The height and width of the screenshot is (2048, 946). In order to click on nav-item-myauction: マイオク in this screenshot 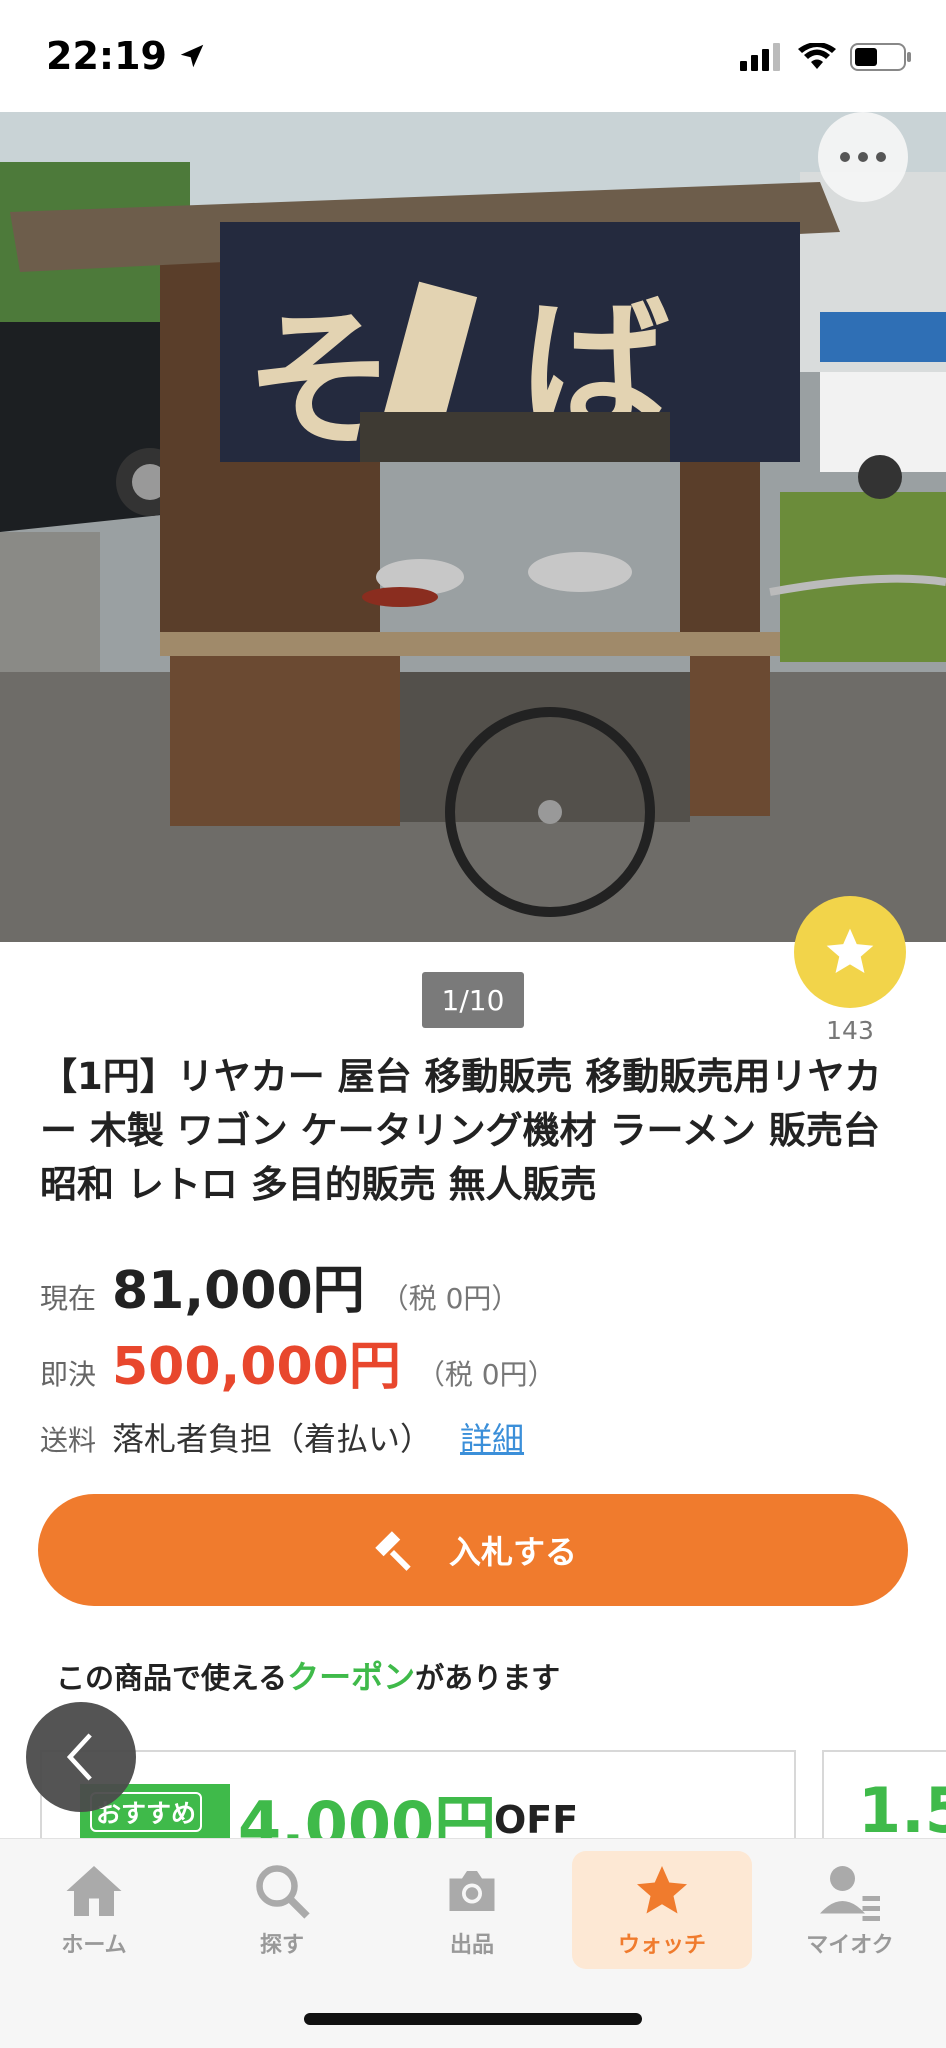, I will do `click(850, 1910)`.